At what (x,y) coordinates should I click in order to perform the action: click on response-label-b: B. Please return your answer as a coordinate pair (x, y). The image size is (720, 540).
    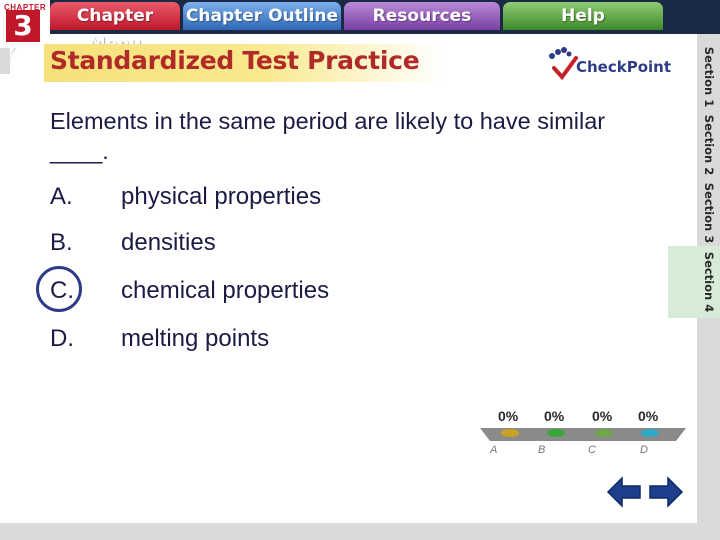
    Looking at the image, I should click on (542, 450).